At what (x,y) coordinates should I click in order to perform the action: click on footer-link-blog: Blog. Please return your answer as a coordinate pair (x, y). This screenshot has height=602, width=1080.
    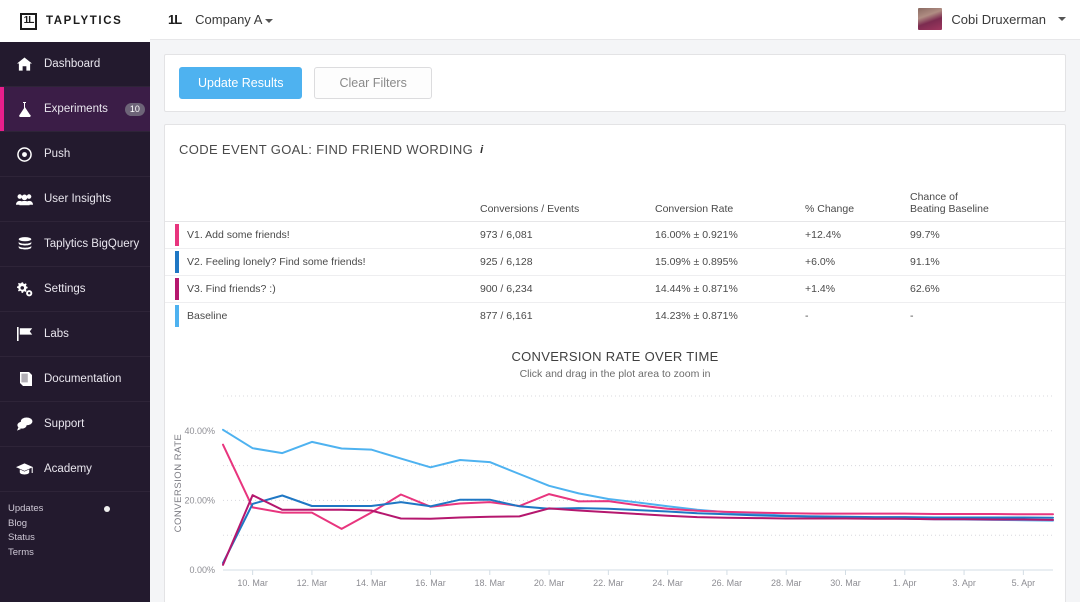
    Looking at the image, I should click on (79, 524).